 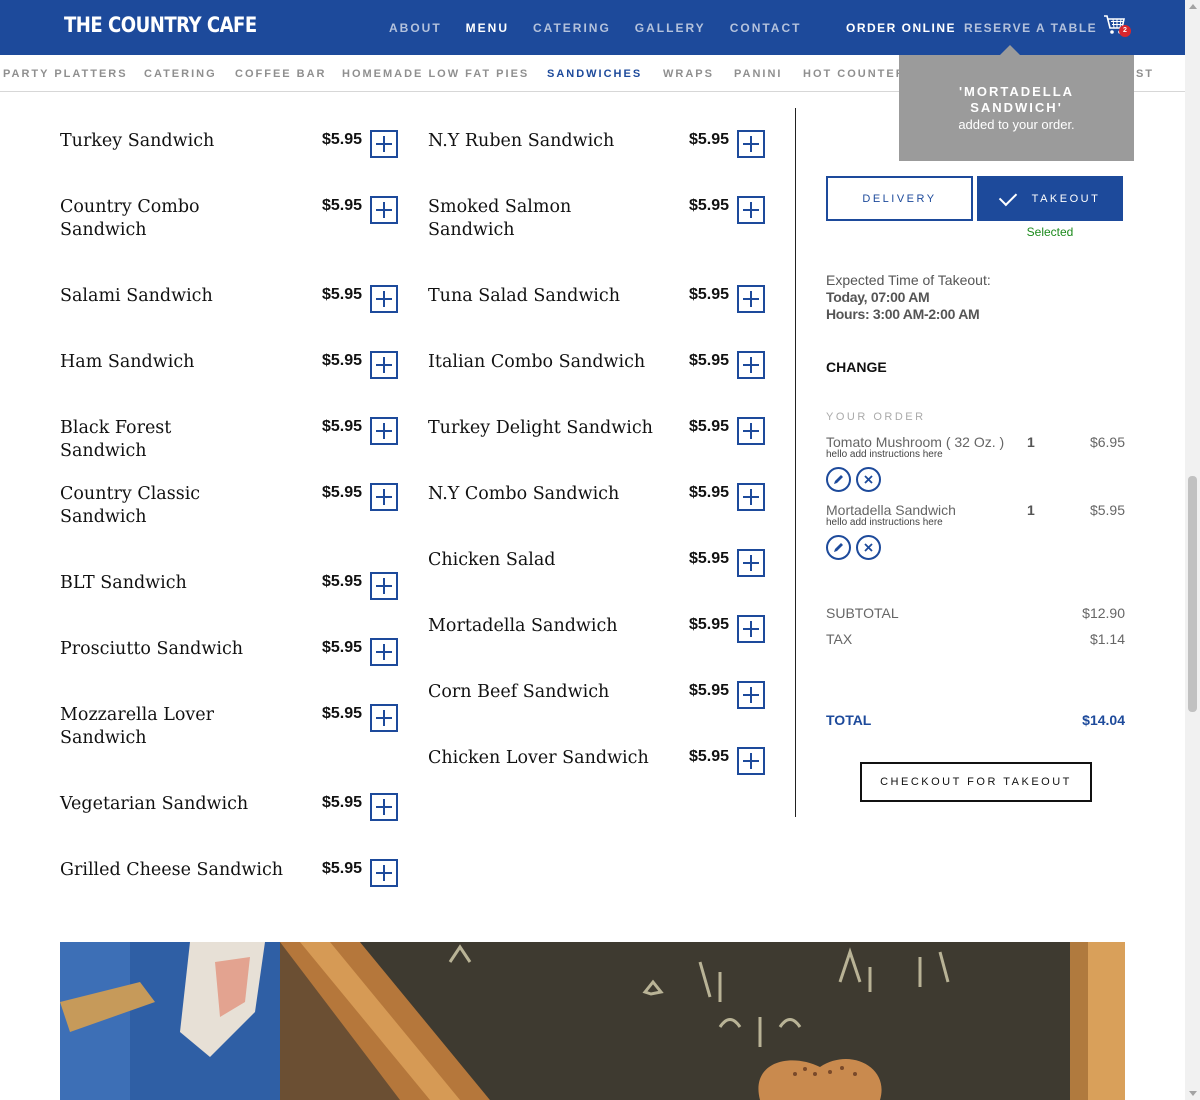 I want to click on menu-item-name: Salami Sandwich, so click(x=136, y=296).